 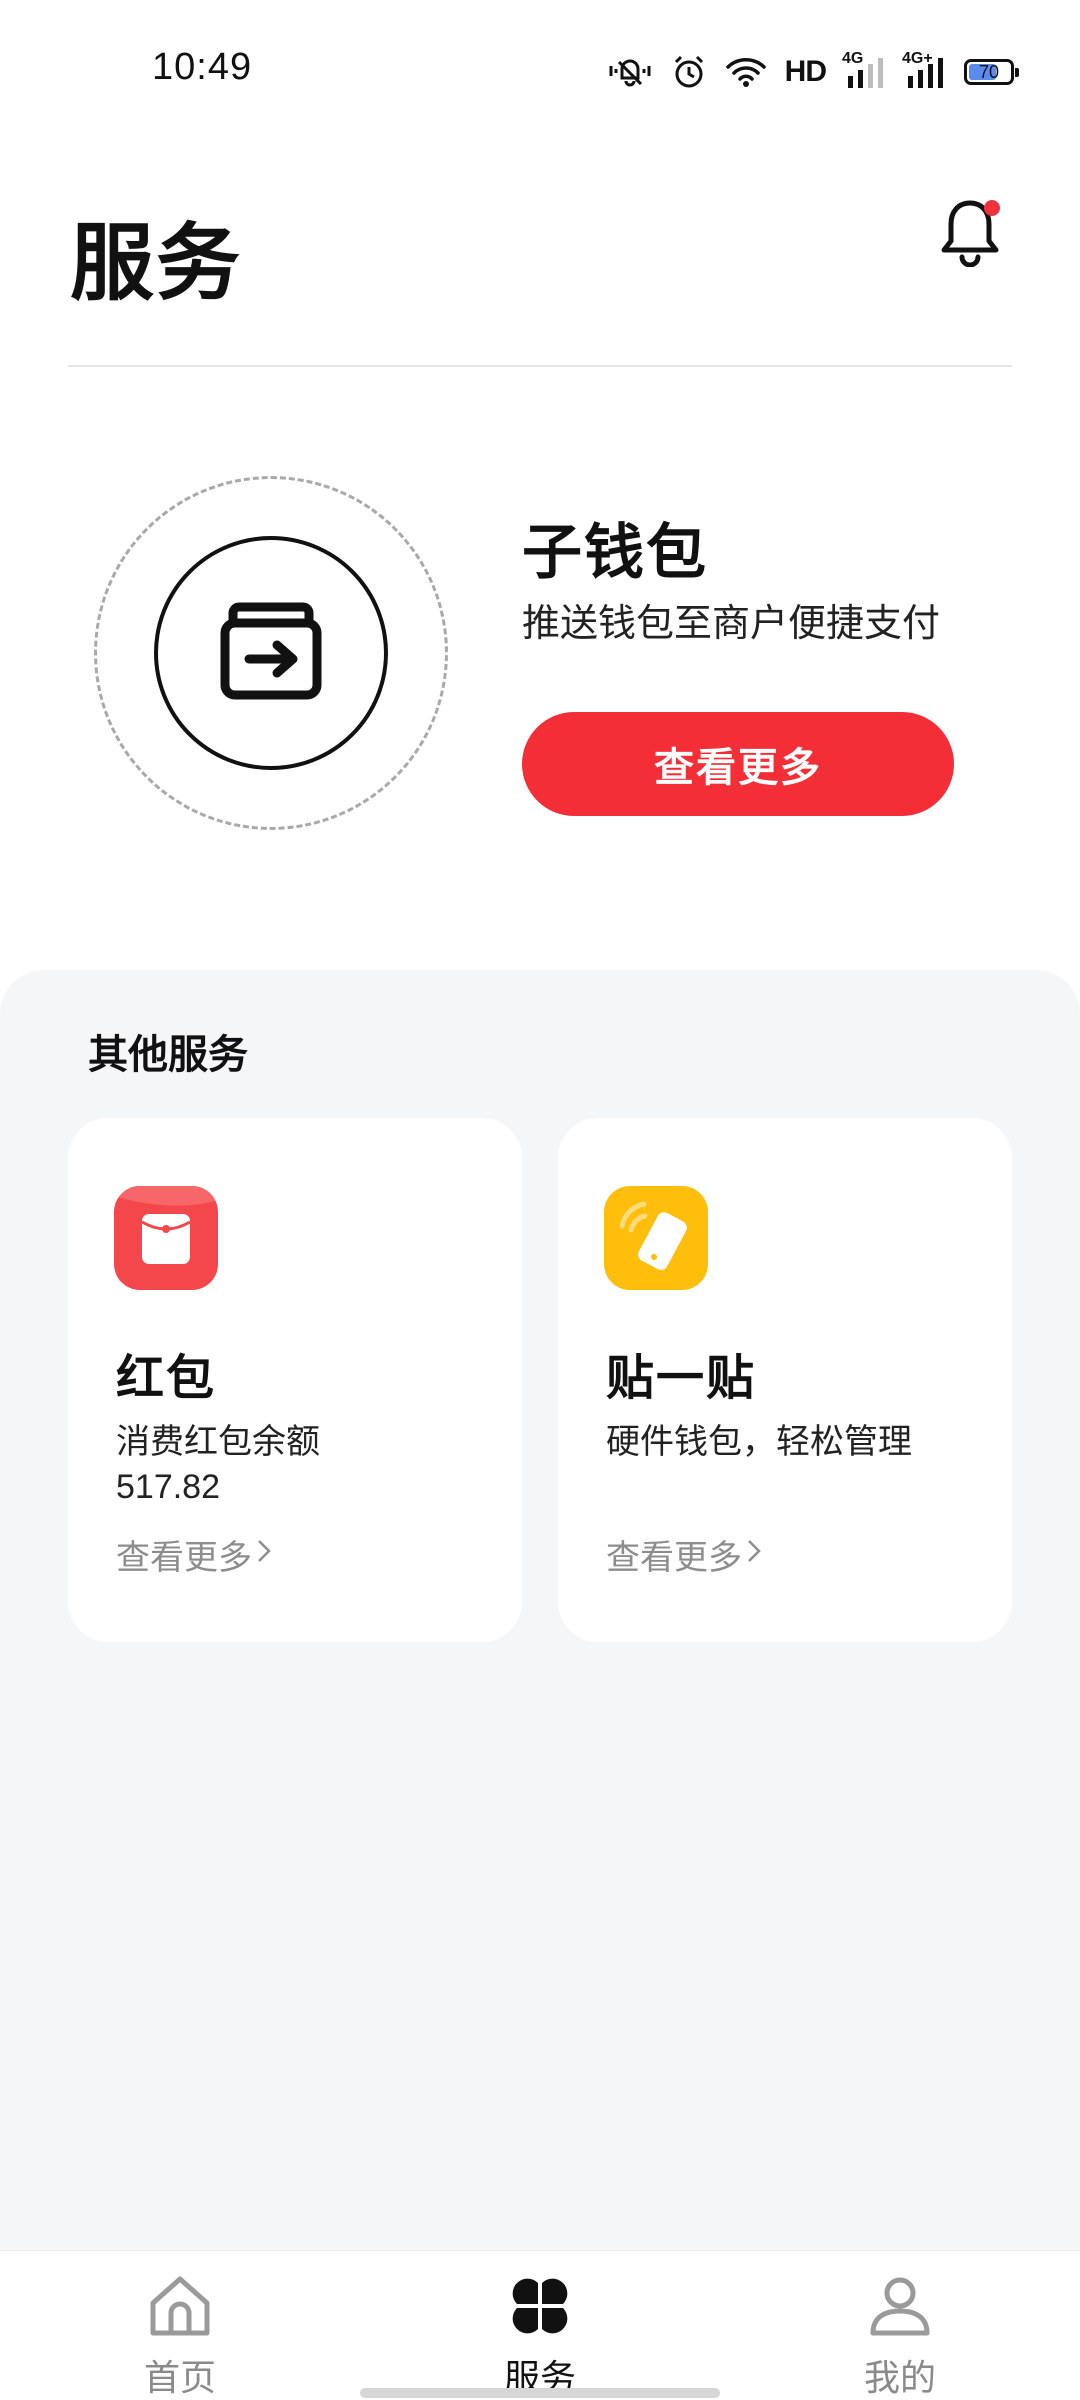 What do you see at coordinates (540, 2393) in the screenshot?
I see `home-indicator` at bounding box center [540, 2393].